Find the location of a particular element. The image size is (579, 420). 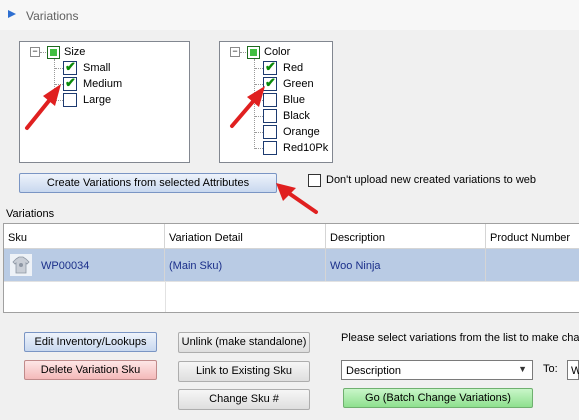

color-blue-label: Blue is located at coordinates (294, 100).